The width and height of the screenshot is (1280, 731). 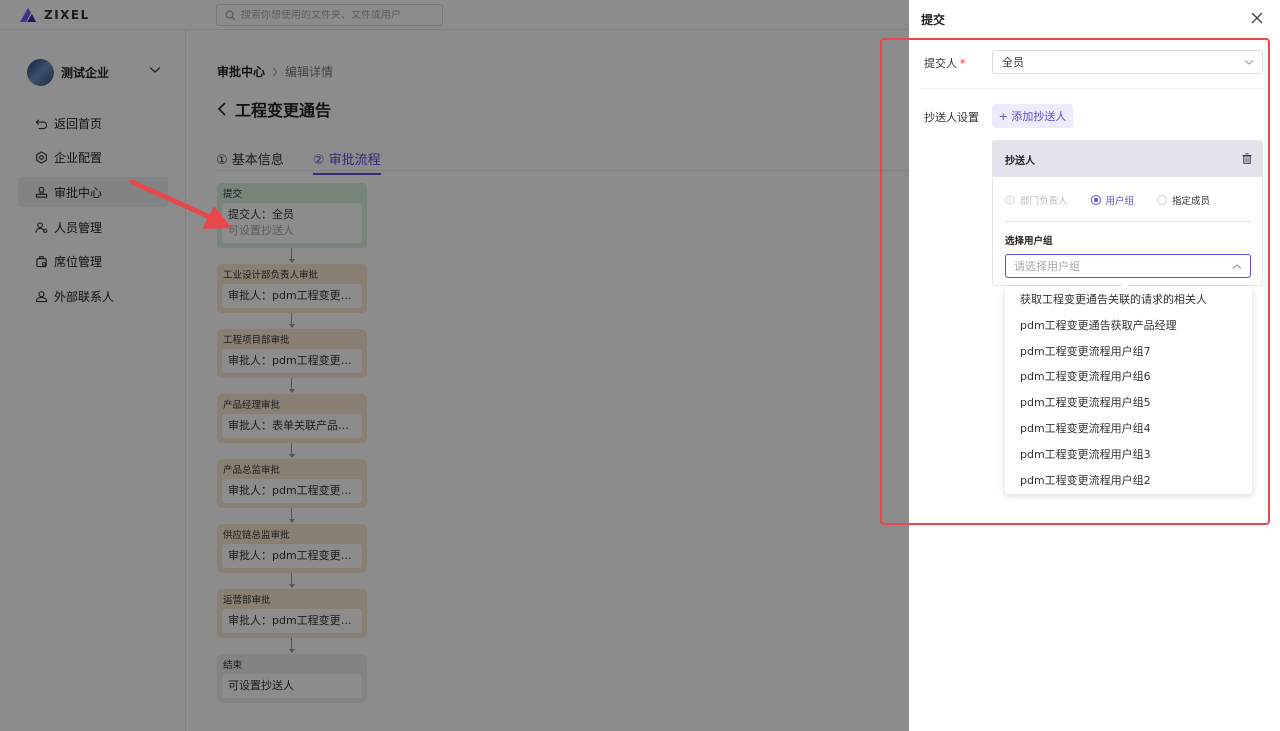 What do you see at coordinates (1125, 285) in the screenshot?
I see `dropdown-caret` at bounding box center [1125, 285].